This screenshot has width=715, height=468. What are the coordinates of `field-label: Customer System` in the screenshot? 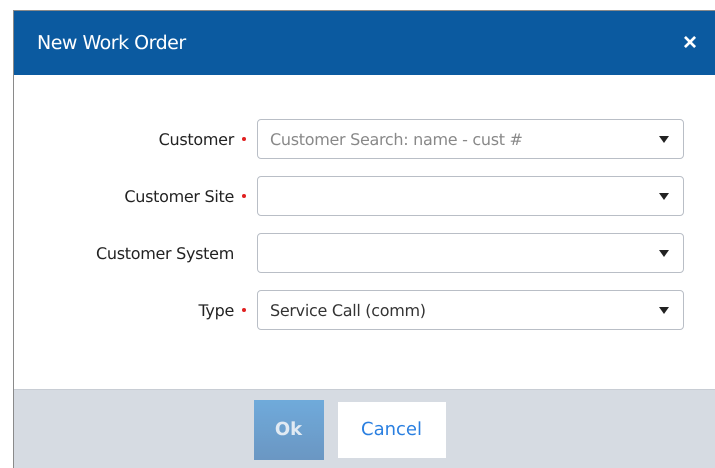 It's located at (165, 253).